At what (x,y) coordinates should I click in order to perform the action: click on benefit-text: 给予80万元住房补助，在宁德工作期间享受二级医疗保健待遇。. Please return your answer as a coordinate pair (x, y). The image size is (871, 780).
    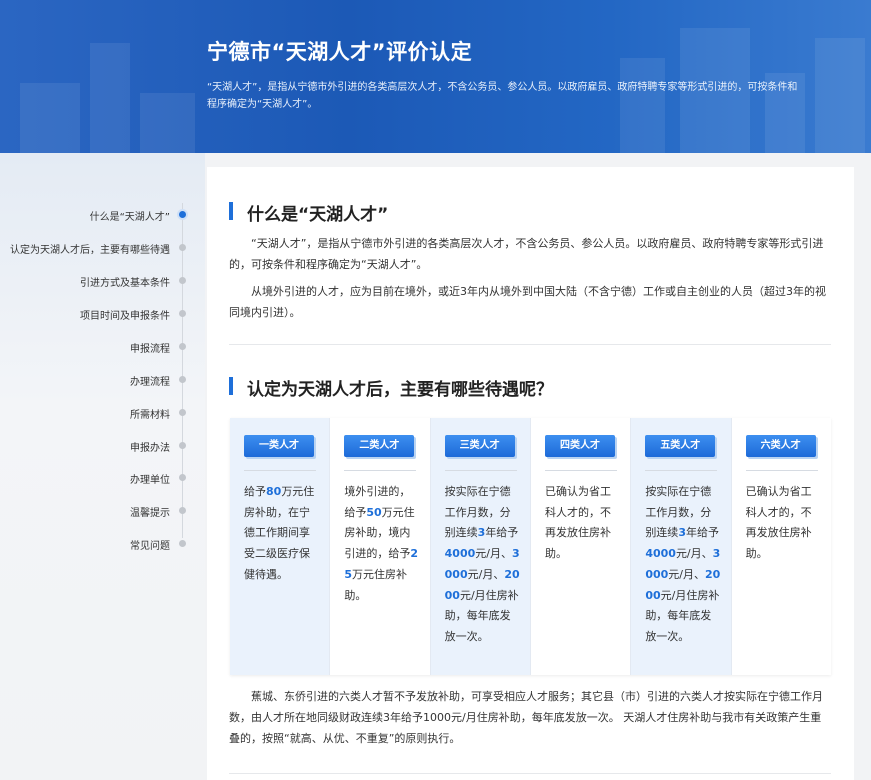
    Looking at the image, I should click on (282, 534).